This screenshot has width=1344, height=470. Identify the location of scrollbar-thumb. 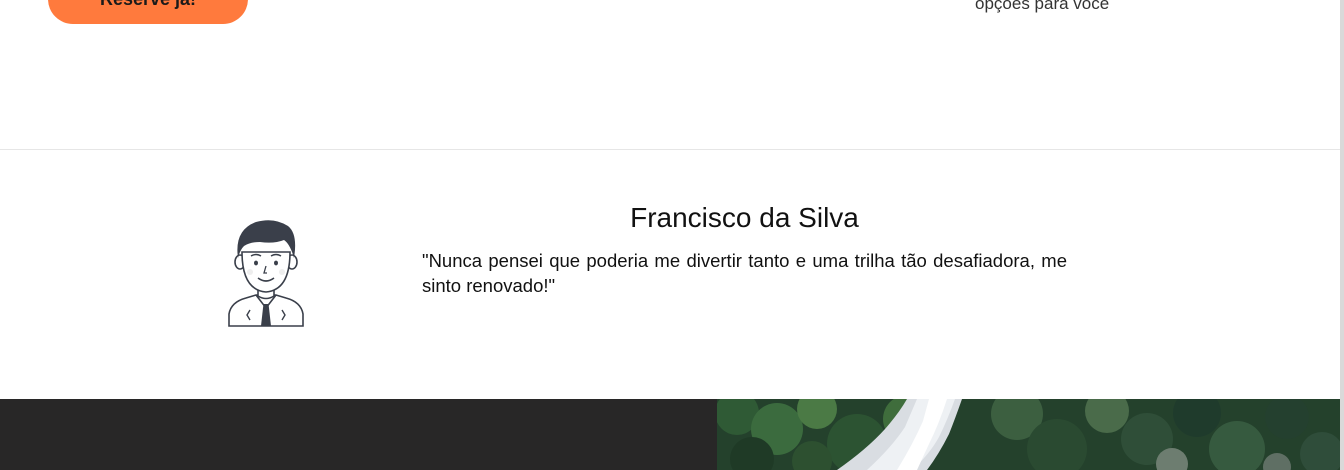
(1342, 235).